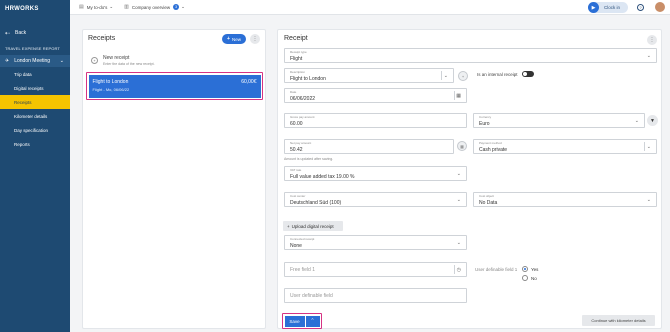 The height and width of the screenshot is (332, 670). Describe the element at coordinates (652, 120) in the screenshot. I see `filter-icon: ▼` at that location.